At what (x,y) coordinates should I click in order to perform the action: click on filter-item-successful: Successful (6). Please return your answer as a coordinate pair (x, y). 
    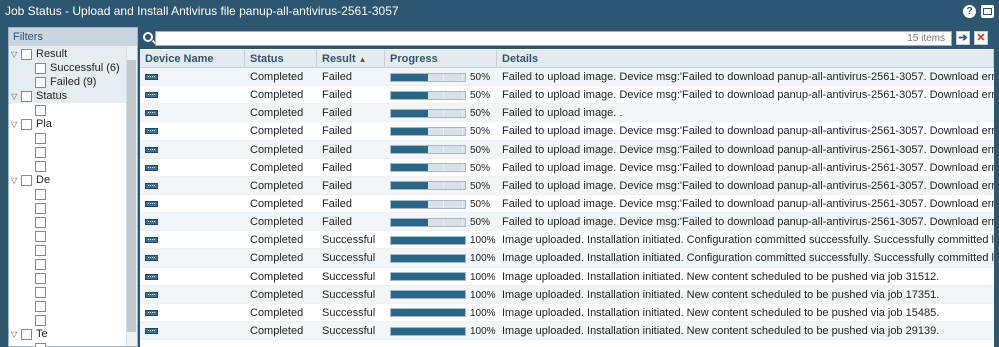
    Looking at the image, I should click on (77, 68).